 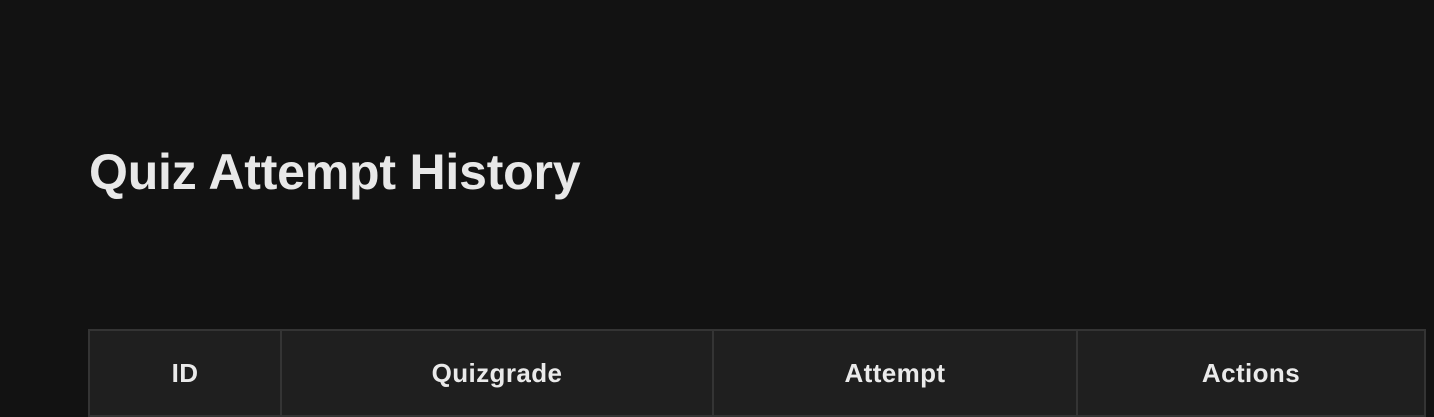 I want to click on column-header-actions: Actions, so click(x=1251, y=373).